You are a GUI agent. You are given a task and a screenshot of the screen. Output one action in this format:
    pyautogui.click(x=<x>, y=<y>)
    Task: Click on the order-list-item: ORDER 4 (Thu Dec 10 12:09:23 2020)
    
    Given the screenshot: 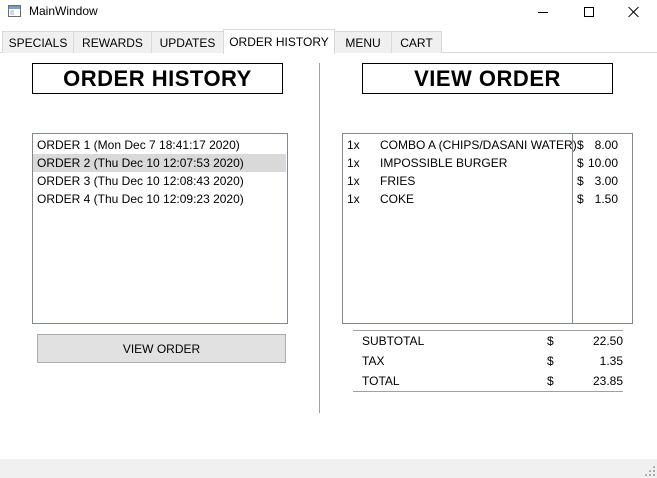 What is the action you would take?
    pyautogui.click(x=160, y=199)
    